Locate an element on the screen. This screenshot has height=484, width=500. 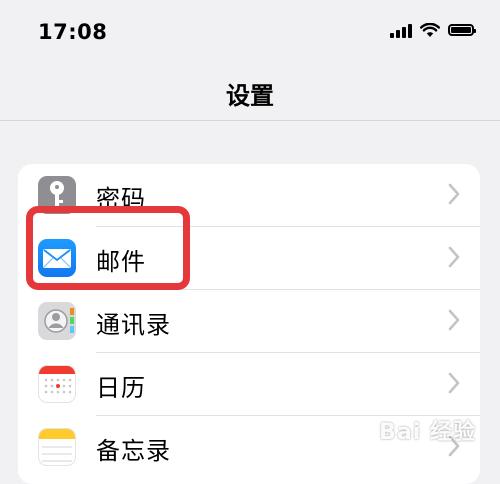
status-time: 17:08 is located at coordinates (73, 32).